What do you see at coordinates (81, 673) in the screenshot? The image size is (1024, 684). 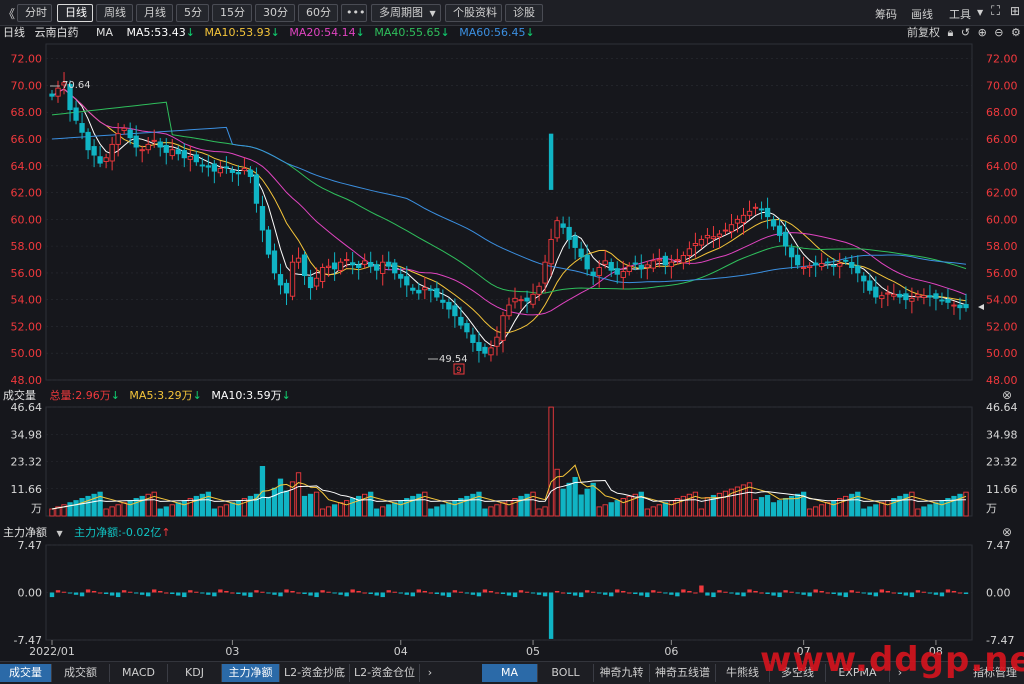 I see `tab-turnover: 成交额` at bounding box center [81, 673].